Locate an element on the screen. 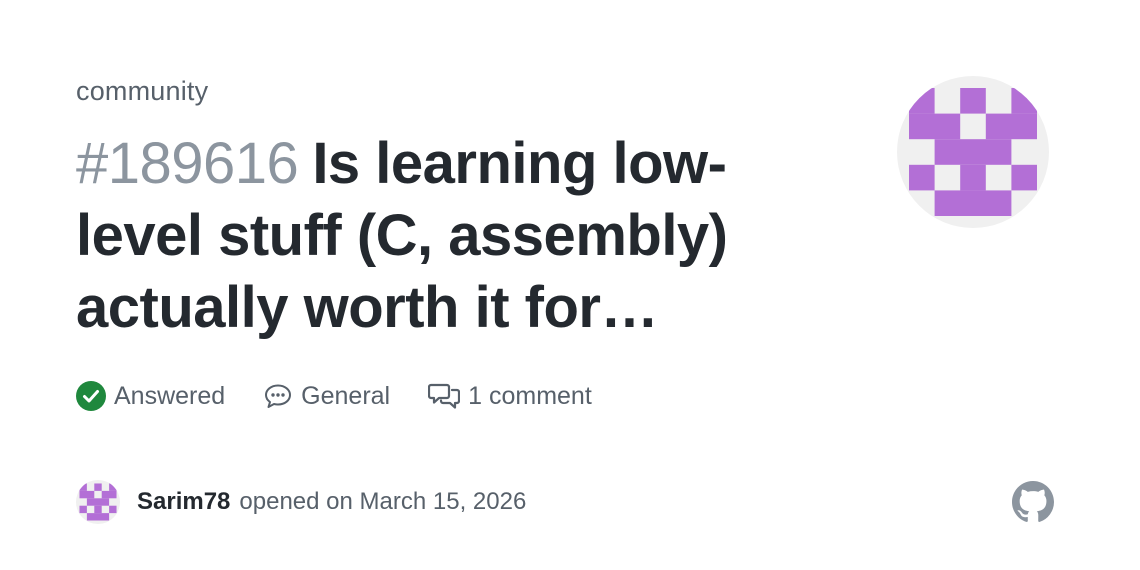 This screenshot has width=1140, height=570. github-icon is located at coordinates (1033, 502).